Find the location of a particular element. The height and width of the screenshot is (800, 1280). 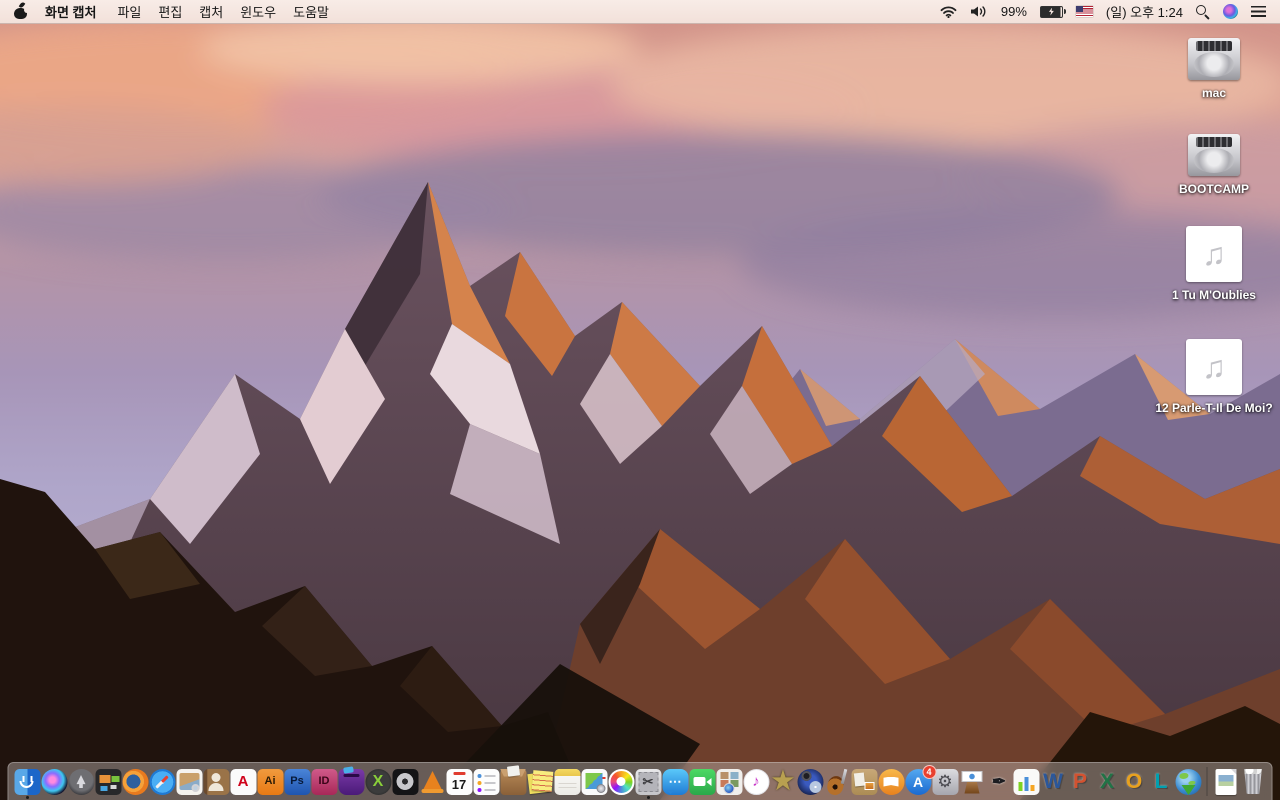

battery-percent: 99% is located at coordinates (1014, 11).